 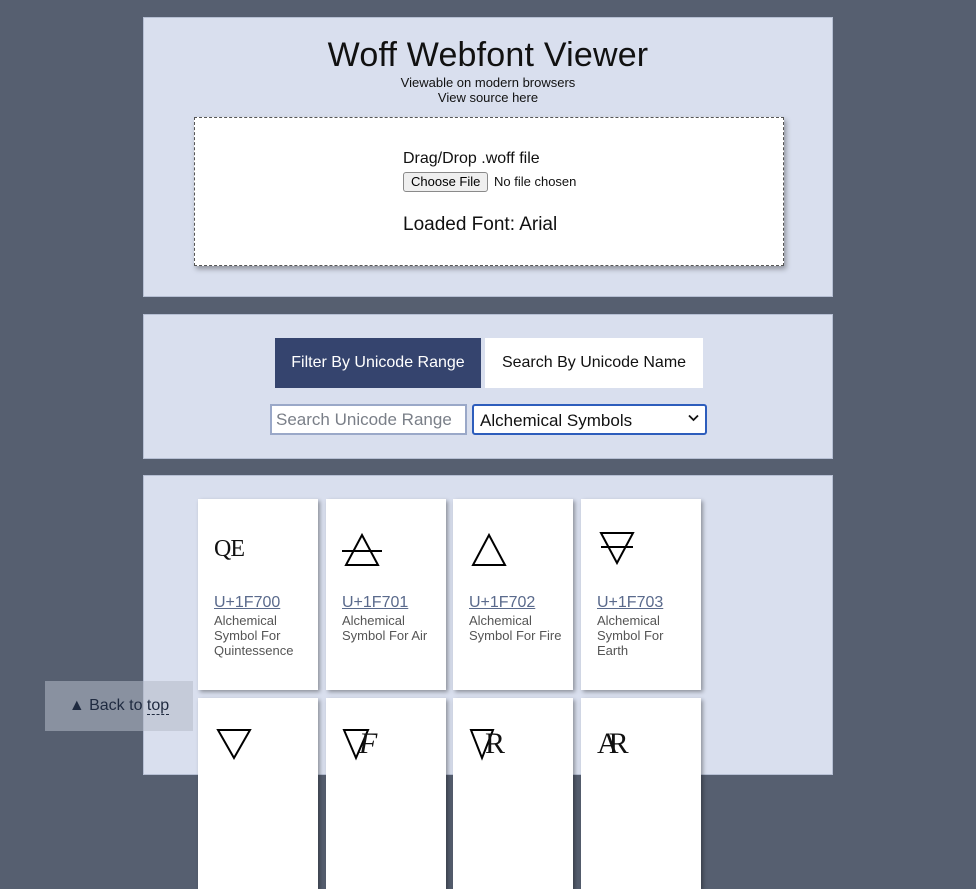 What do you see at coordinates (107, 705) in the screenshot?
I see `back-to-top-label: ▲ Back to` at bounding box center [107, 705].